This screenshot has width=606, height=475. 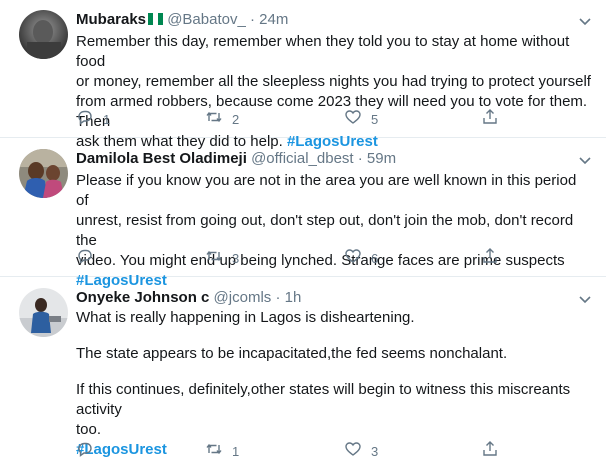 What do you see at coordinates (236, 119) in the screenshot?
I see `retweet-count: 2` at bounding box center [236, 119].